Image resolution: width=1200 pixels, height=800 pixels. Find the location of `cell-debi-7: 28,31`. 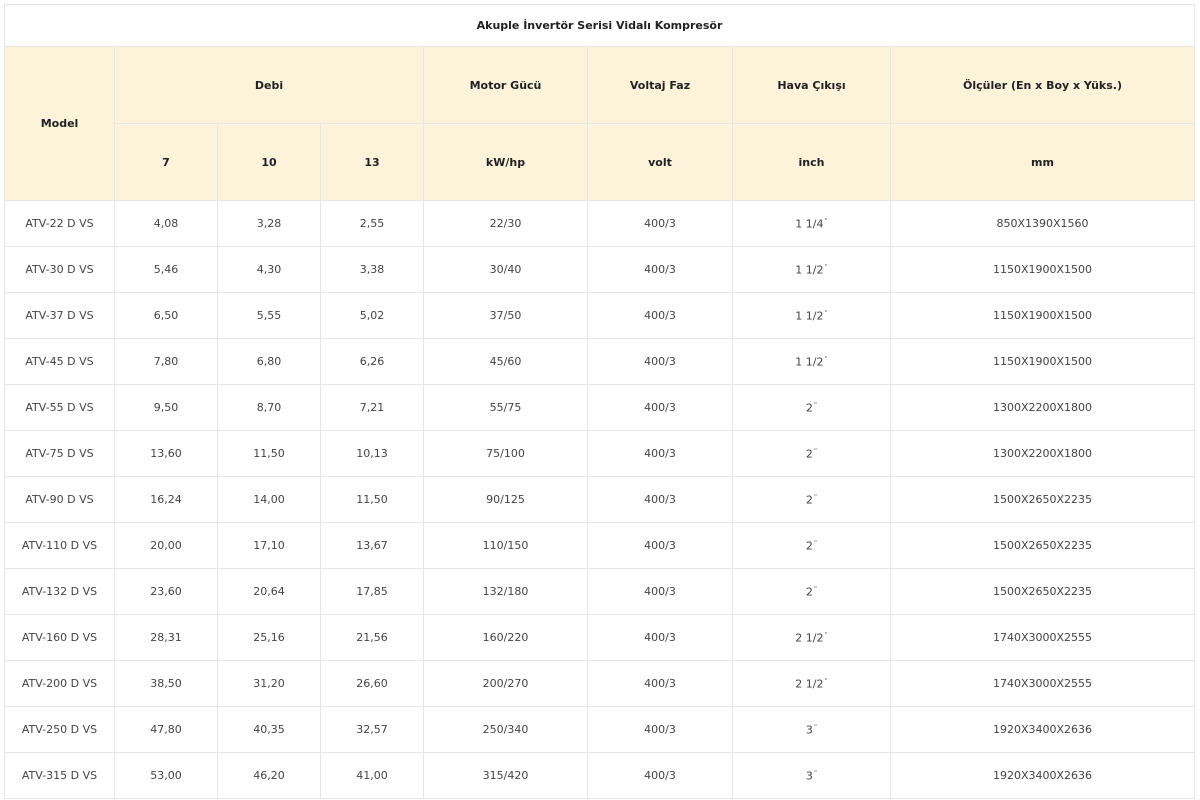

cell-debi-7: 28,31 is located at coordinates (166, 637).